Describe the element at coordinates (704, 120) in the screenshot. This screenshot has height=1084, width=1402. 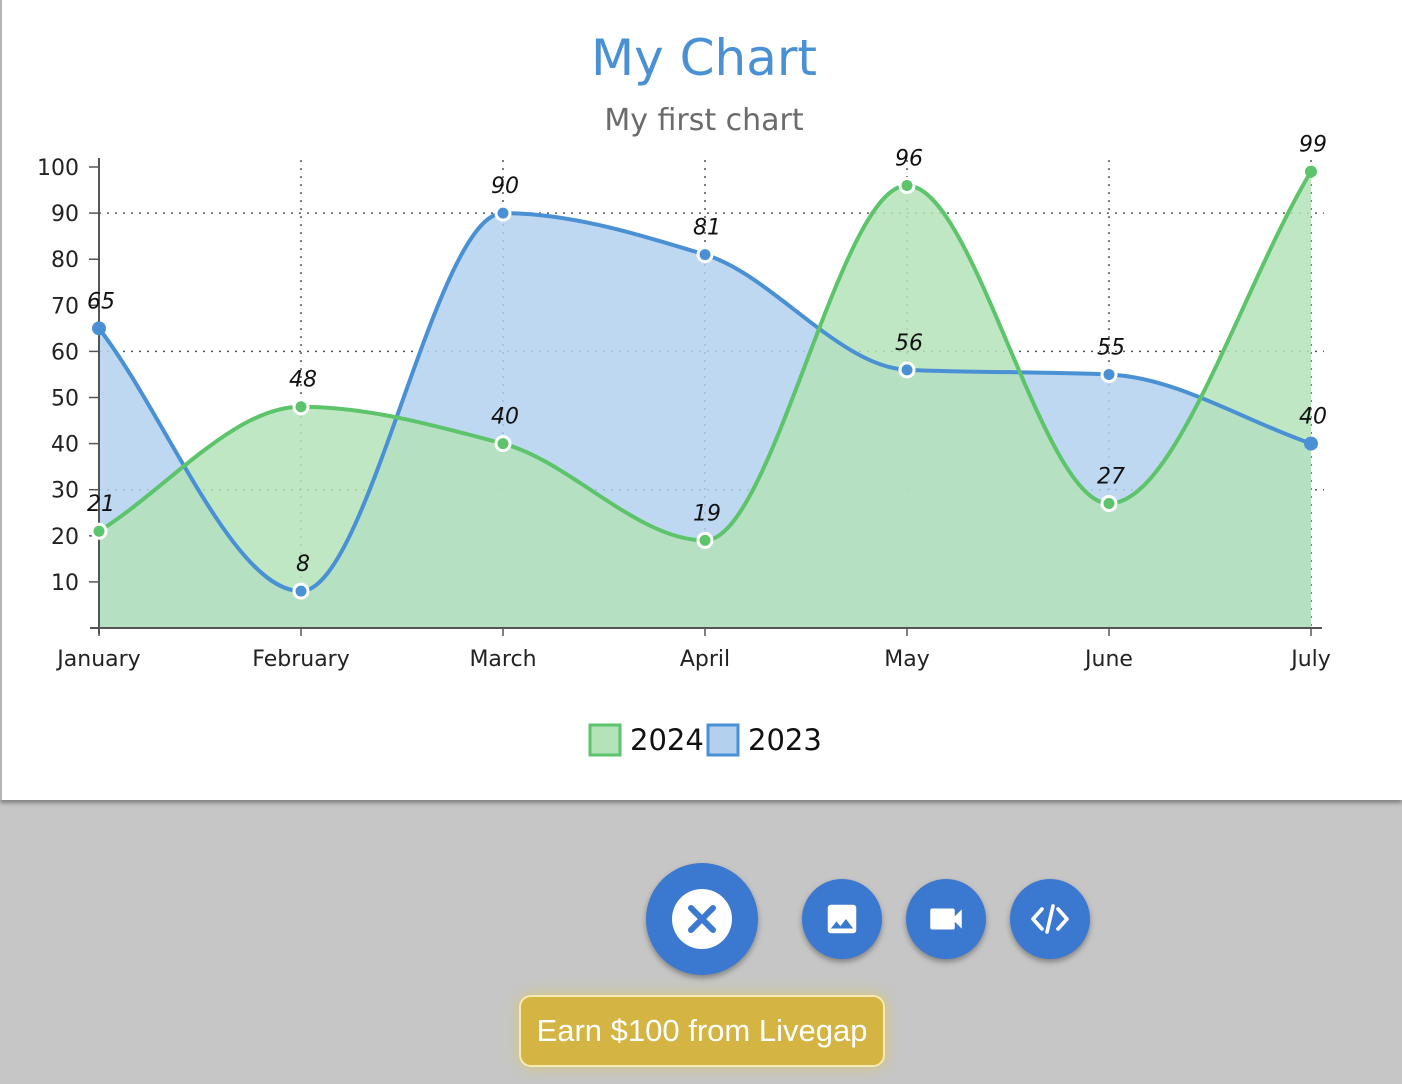
I see `chart-subtitle: My first chart` at that location.